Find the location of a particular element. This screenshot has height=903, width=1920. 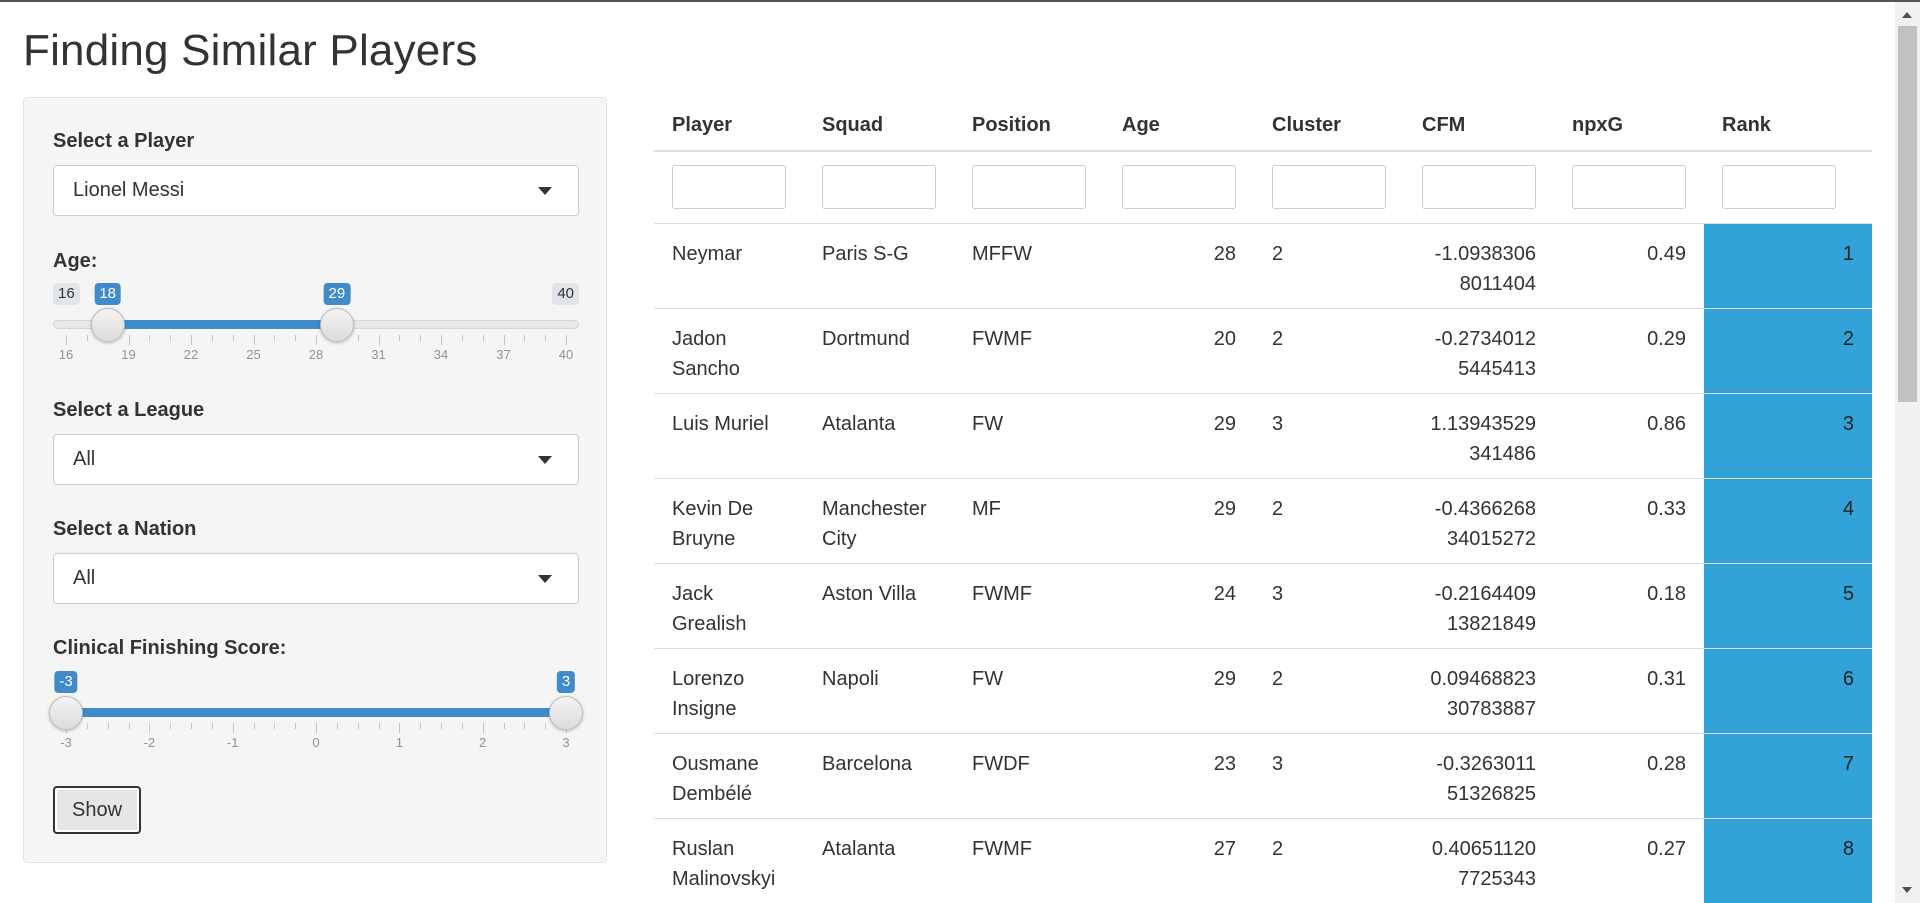

column-filter-input-cfm is located at coordinates (1479, 187).